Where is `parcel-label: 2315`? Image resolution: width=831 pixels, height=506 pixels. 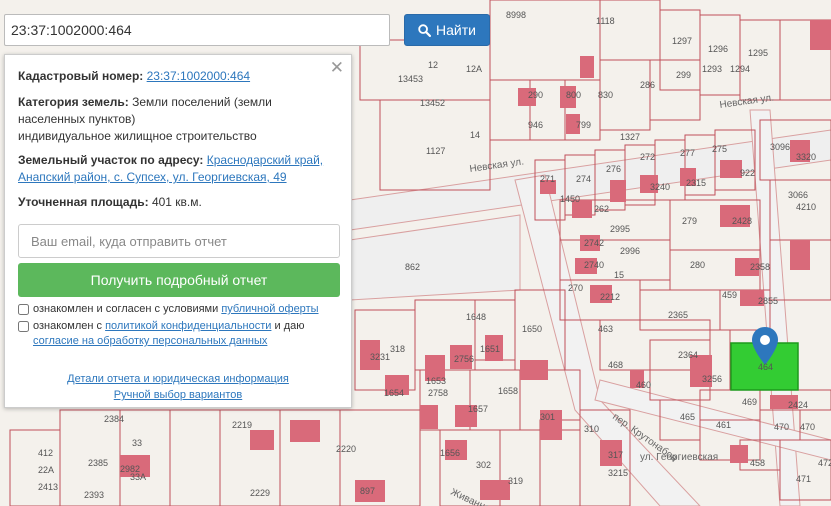 parcel-label: 2315 is located at coordinates (696, 183).